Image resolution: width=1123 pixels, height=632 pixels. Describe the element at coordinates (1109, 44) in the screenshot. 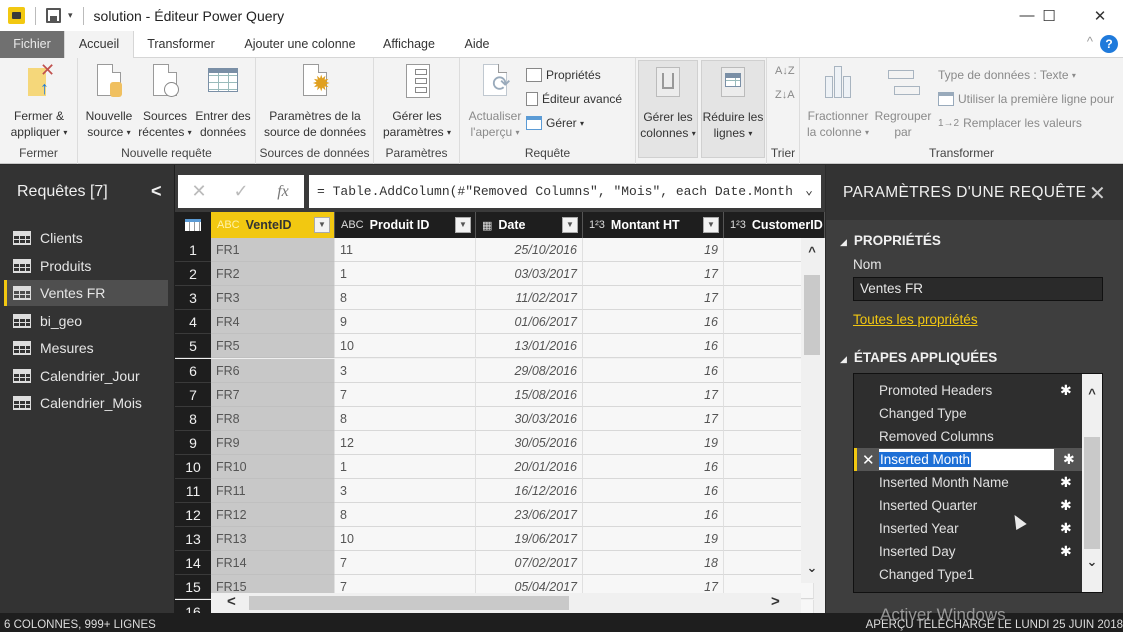

I see `help-icon: ?` at that location.